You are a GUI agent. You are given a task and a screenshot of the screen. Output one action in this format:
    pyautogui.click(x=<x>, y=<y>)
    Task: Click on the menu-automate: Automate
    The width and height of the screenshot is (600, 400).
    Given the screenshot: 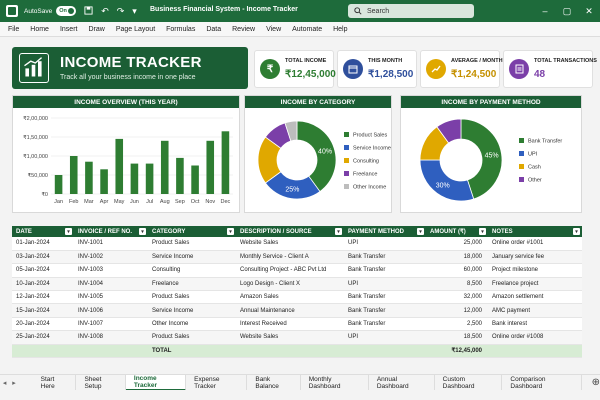 What is the action you would take?
    pyautogui.click(x=307, y=29)
    